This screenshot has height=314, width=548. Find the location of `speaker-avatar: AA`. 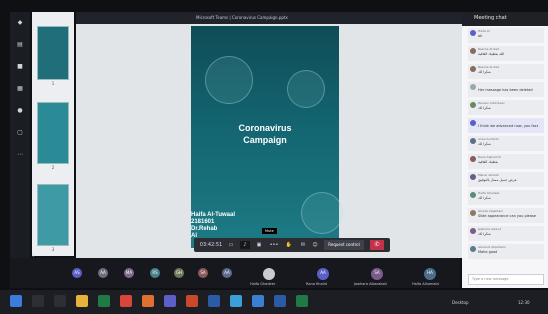

speaker-avatar: AA is located at coordinates (323, 274).